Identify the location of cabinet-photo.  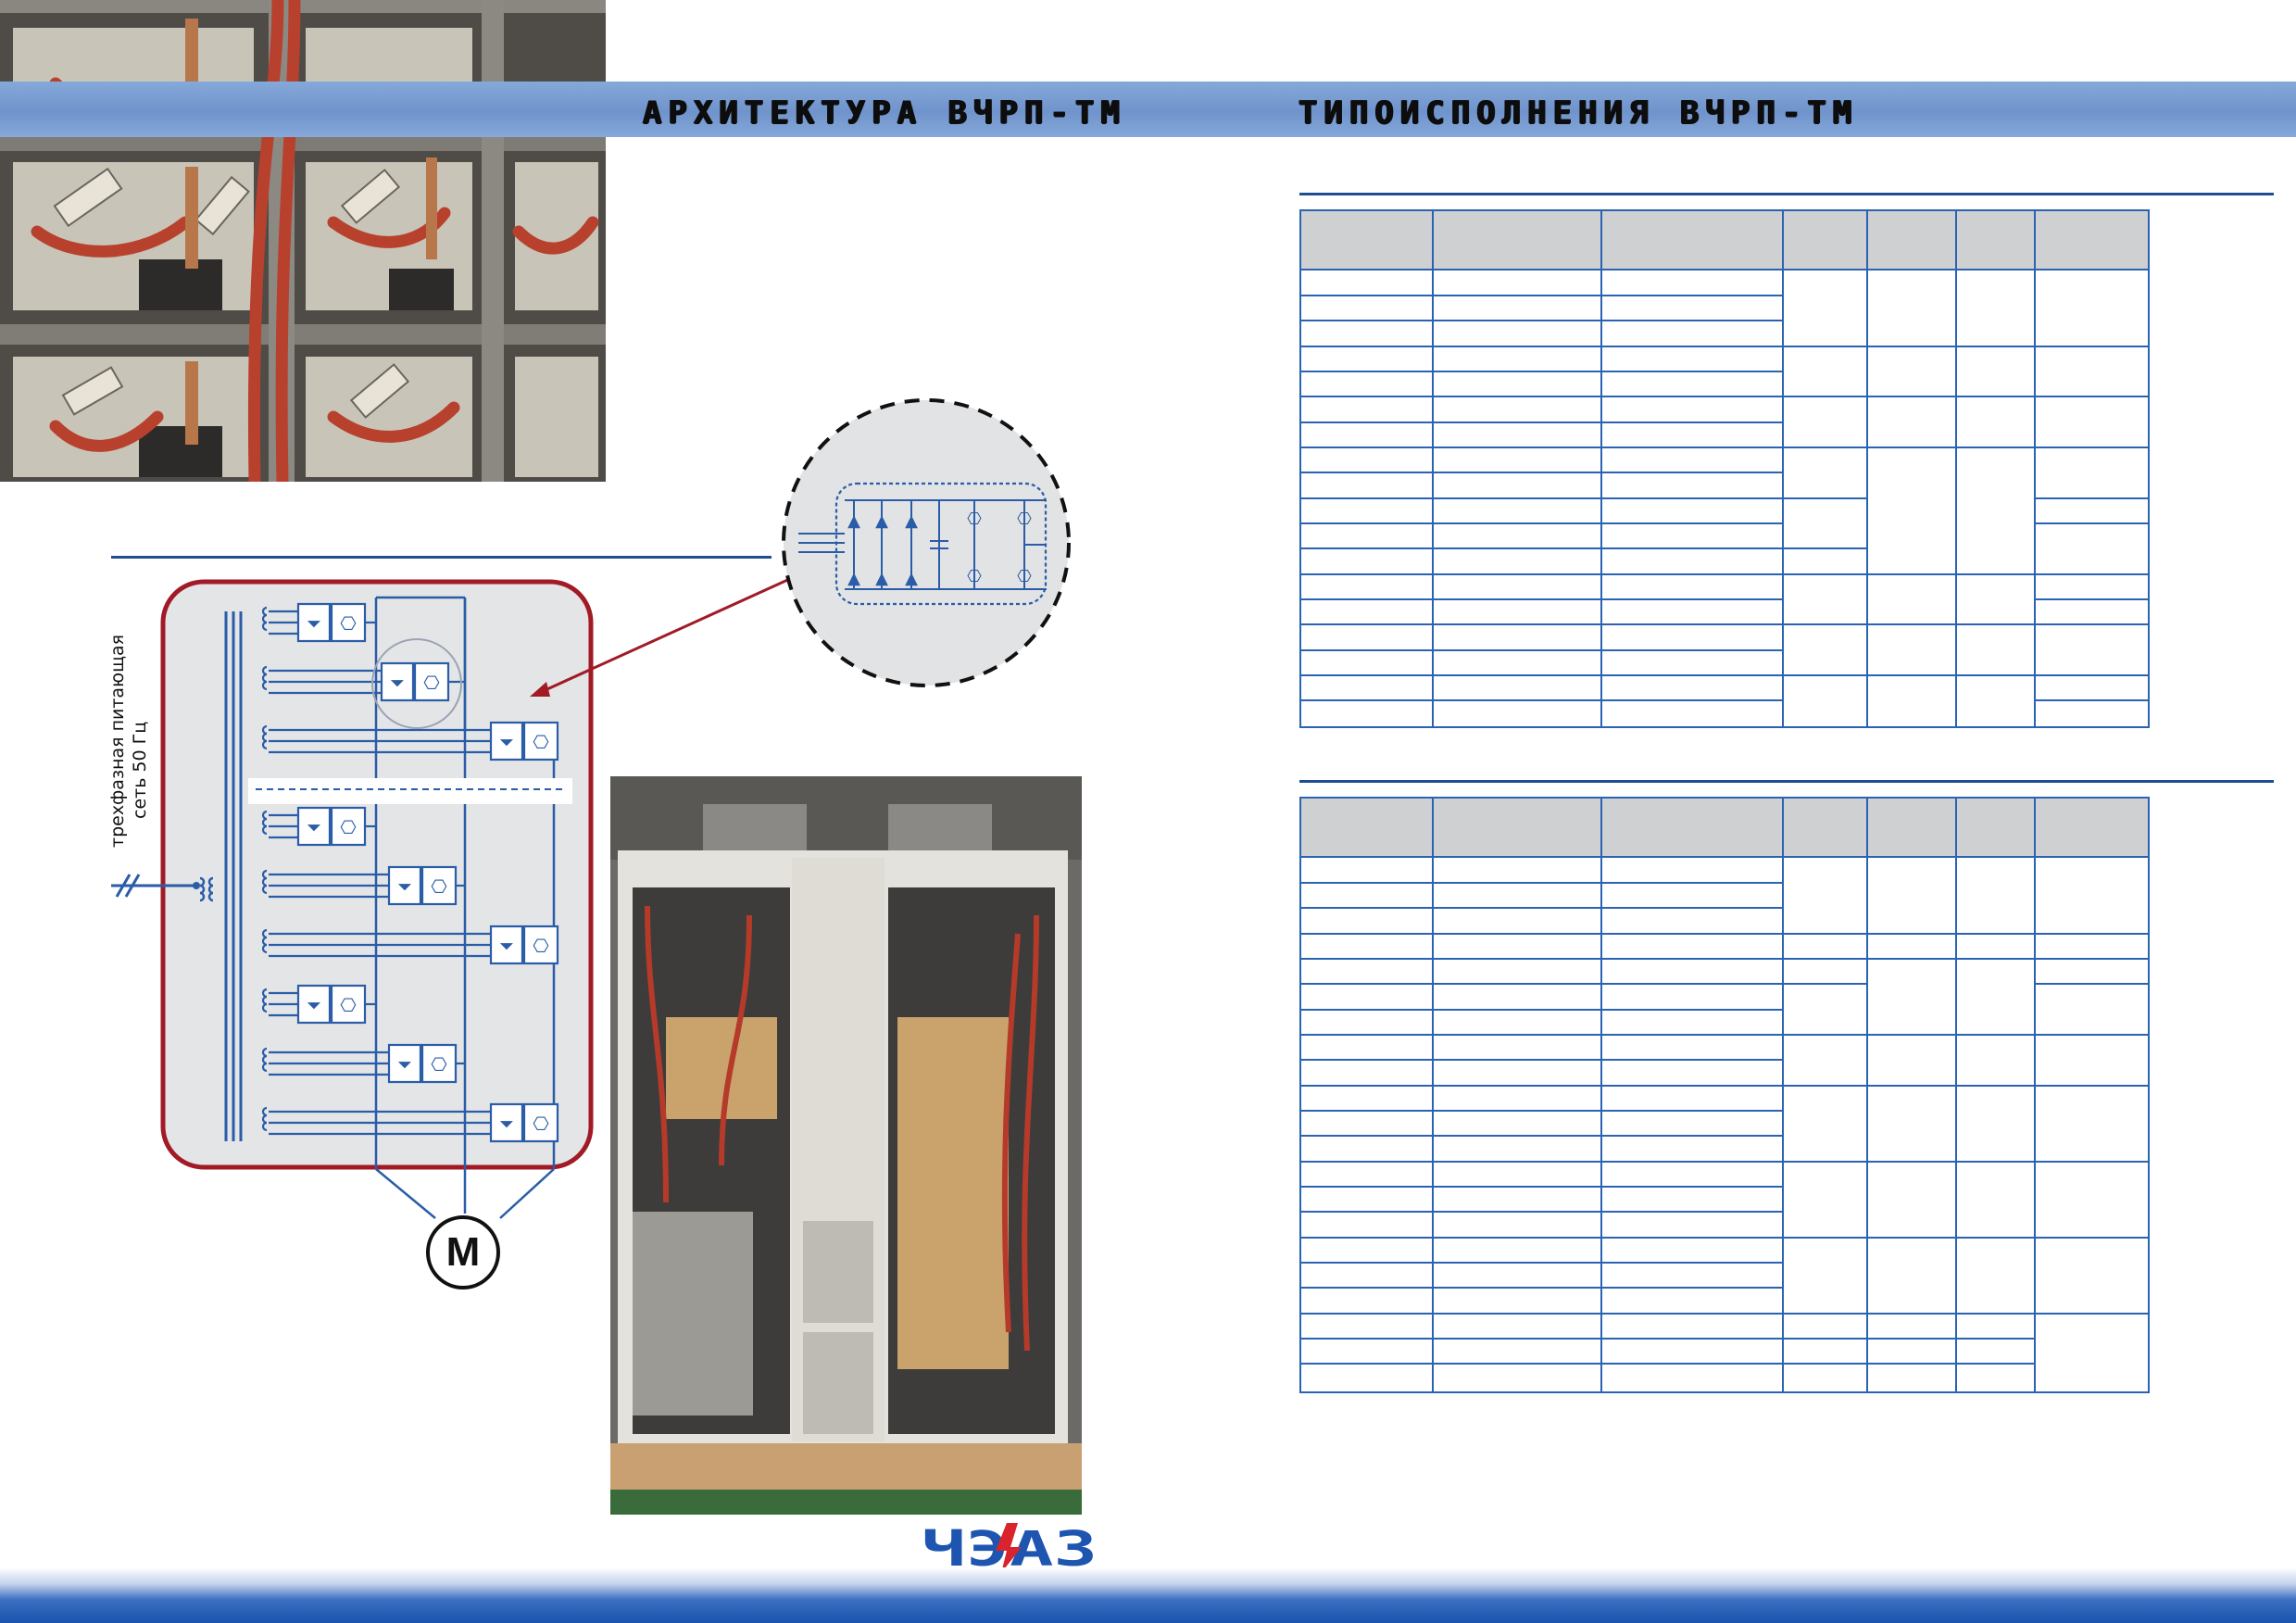
(846, 1145).